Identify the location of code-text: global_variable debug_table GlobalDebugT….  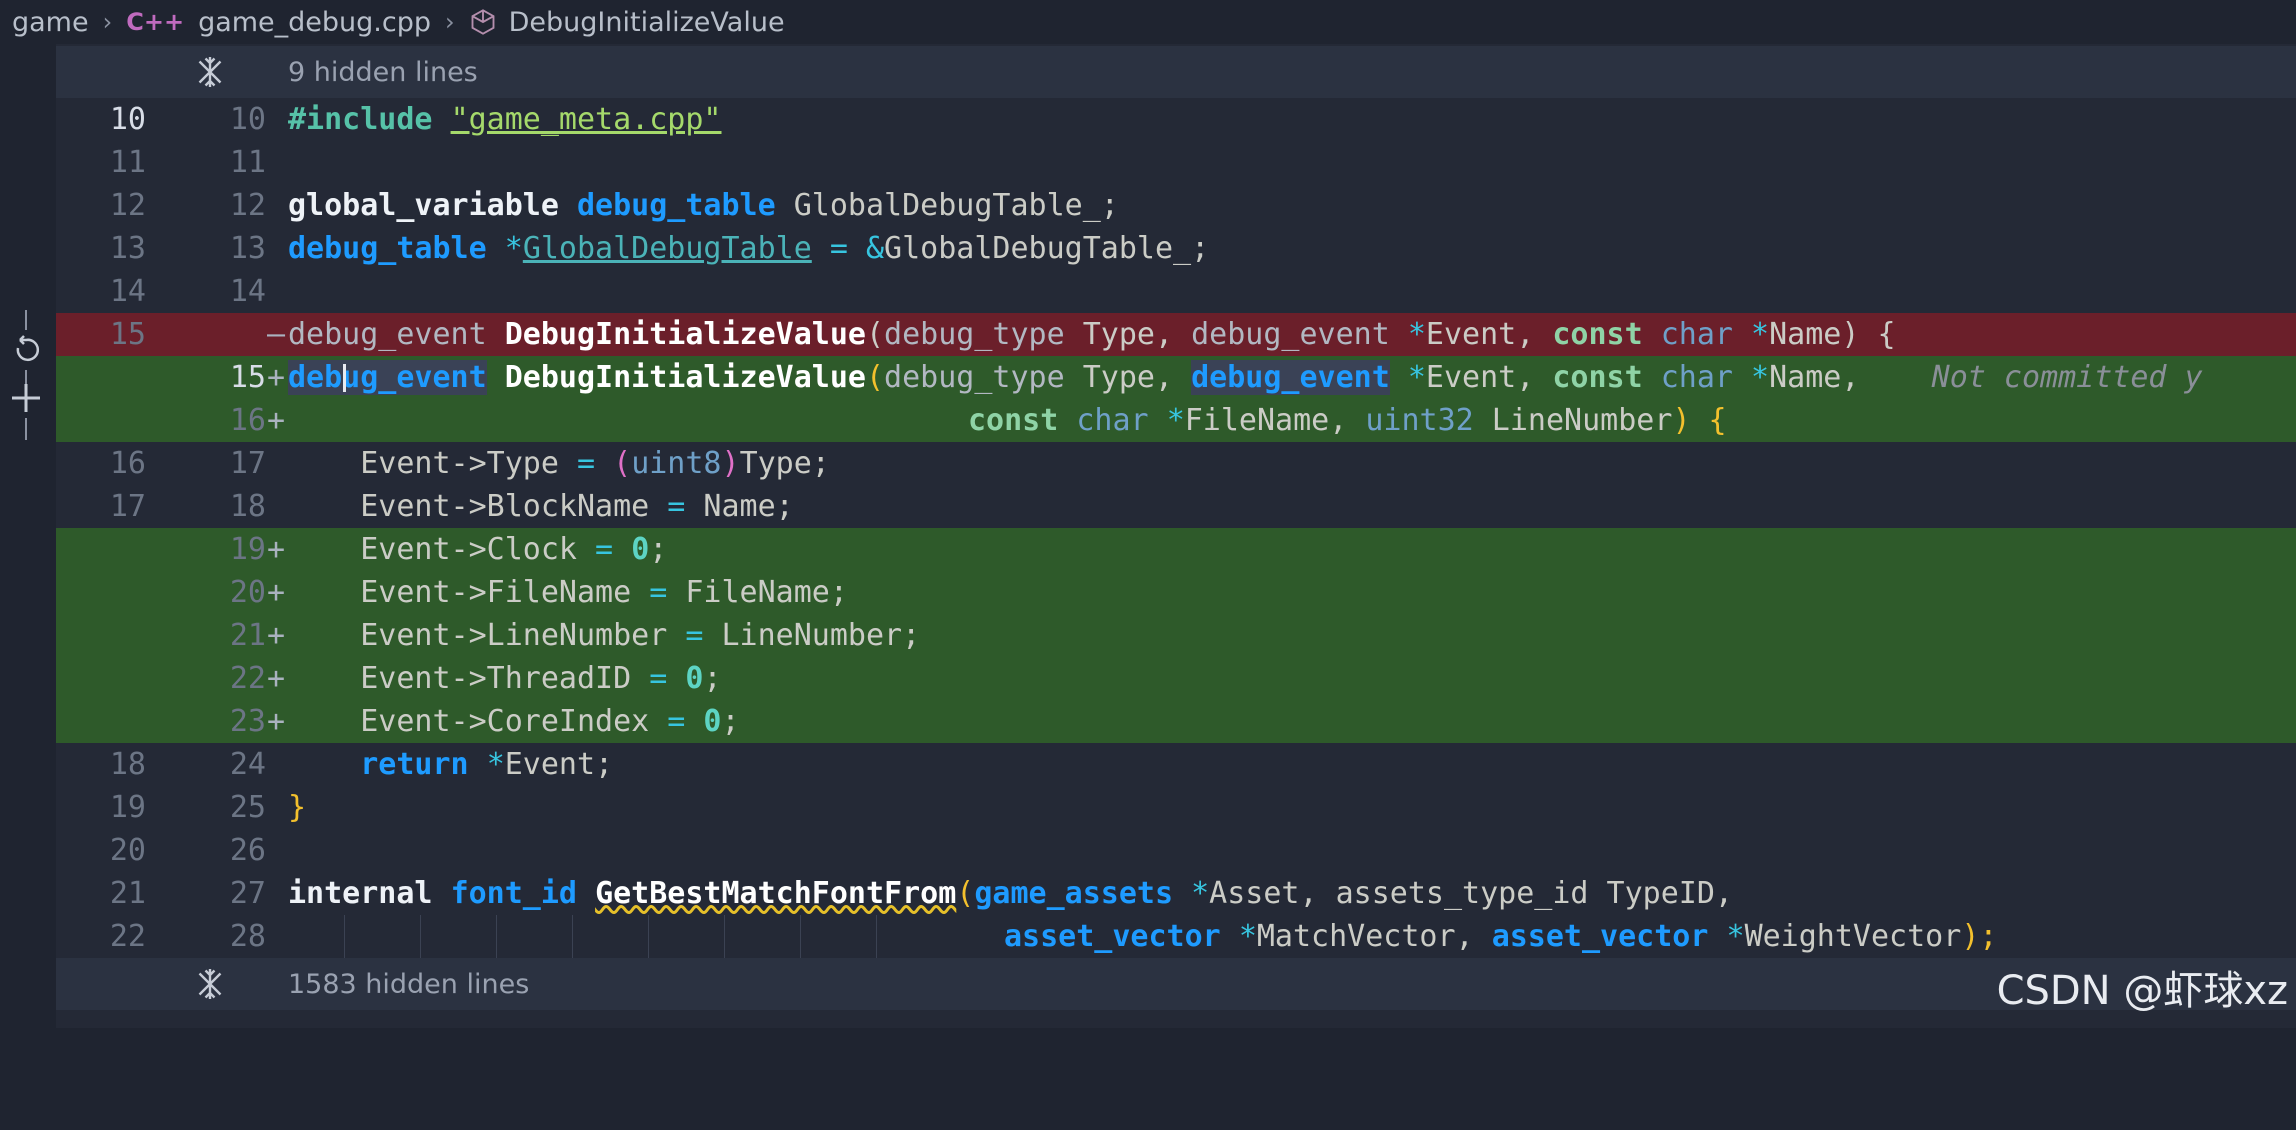
(703, 205).